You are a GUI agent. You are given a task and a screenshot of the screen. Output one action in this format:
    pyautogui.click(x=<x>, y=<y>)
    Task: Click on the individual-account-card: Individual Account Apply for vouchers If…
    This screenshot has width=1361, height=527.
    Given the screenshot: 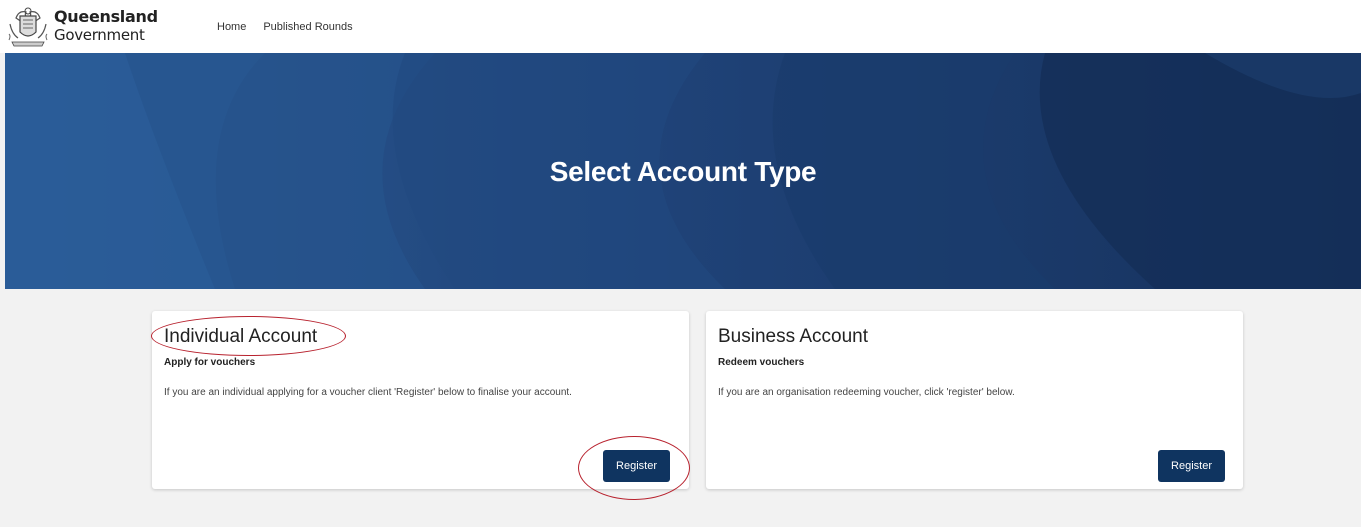 What is the action you would take?
    pyautogui.click(x=420, y=400)
    